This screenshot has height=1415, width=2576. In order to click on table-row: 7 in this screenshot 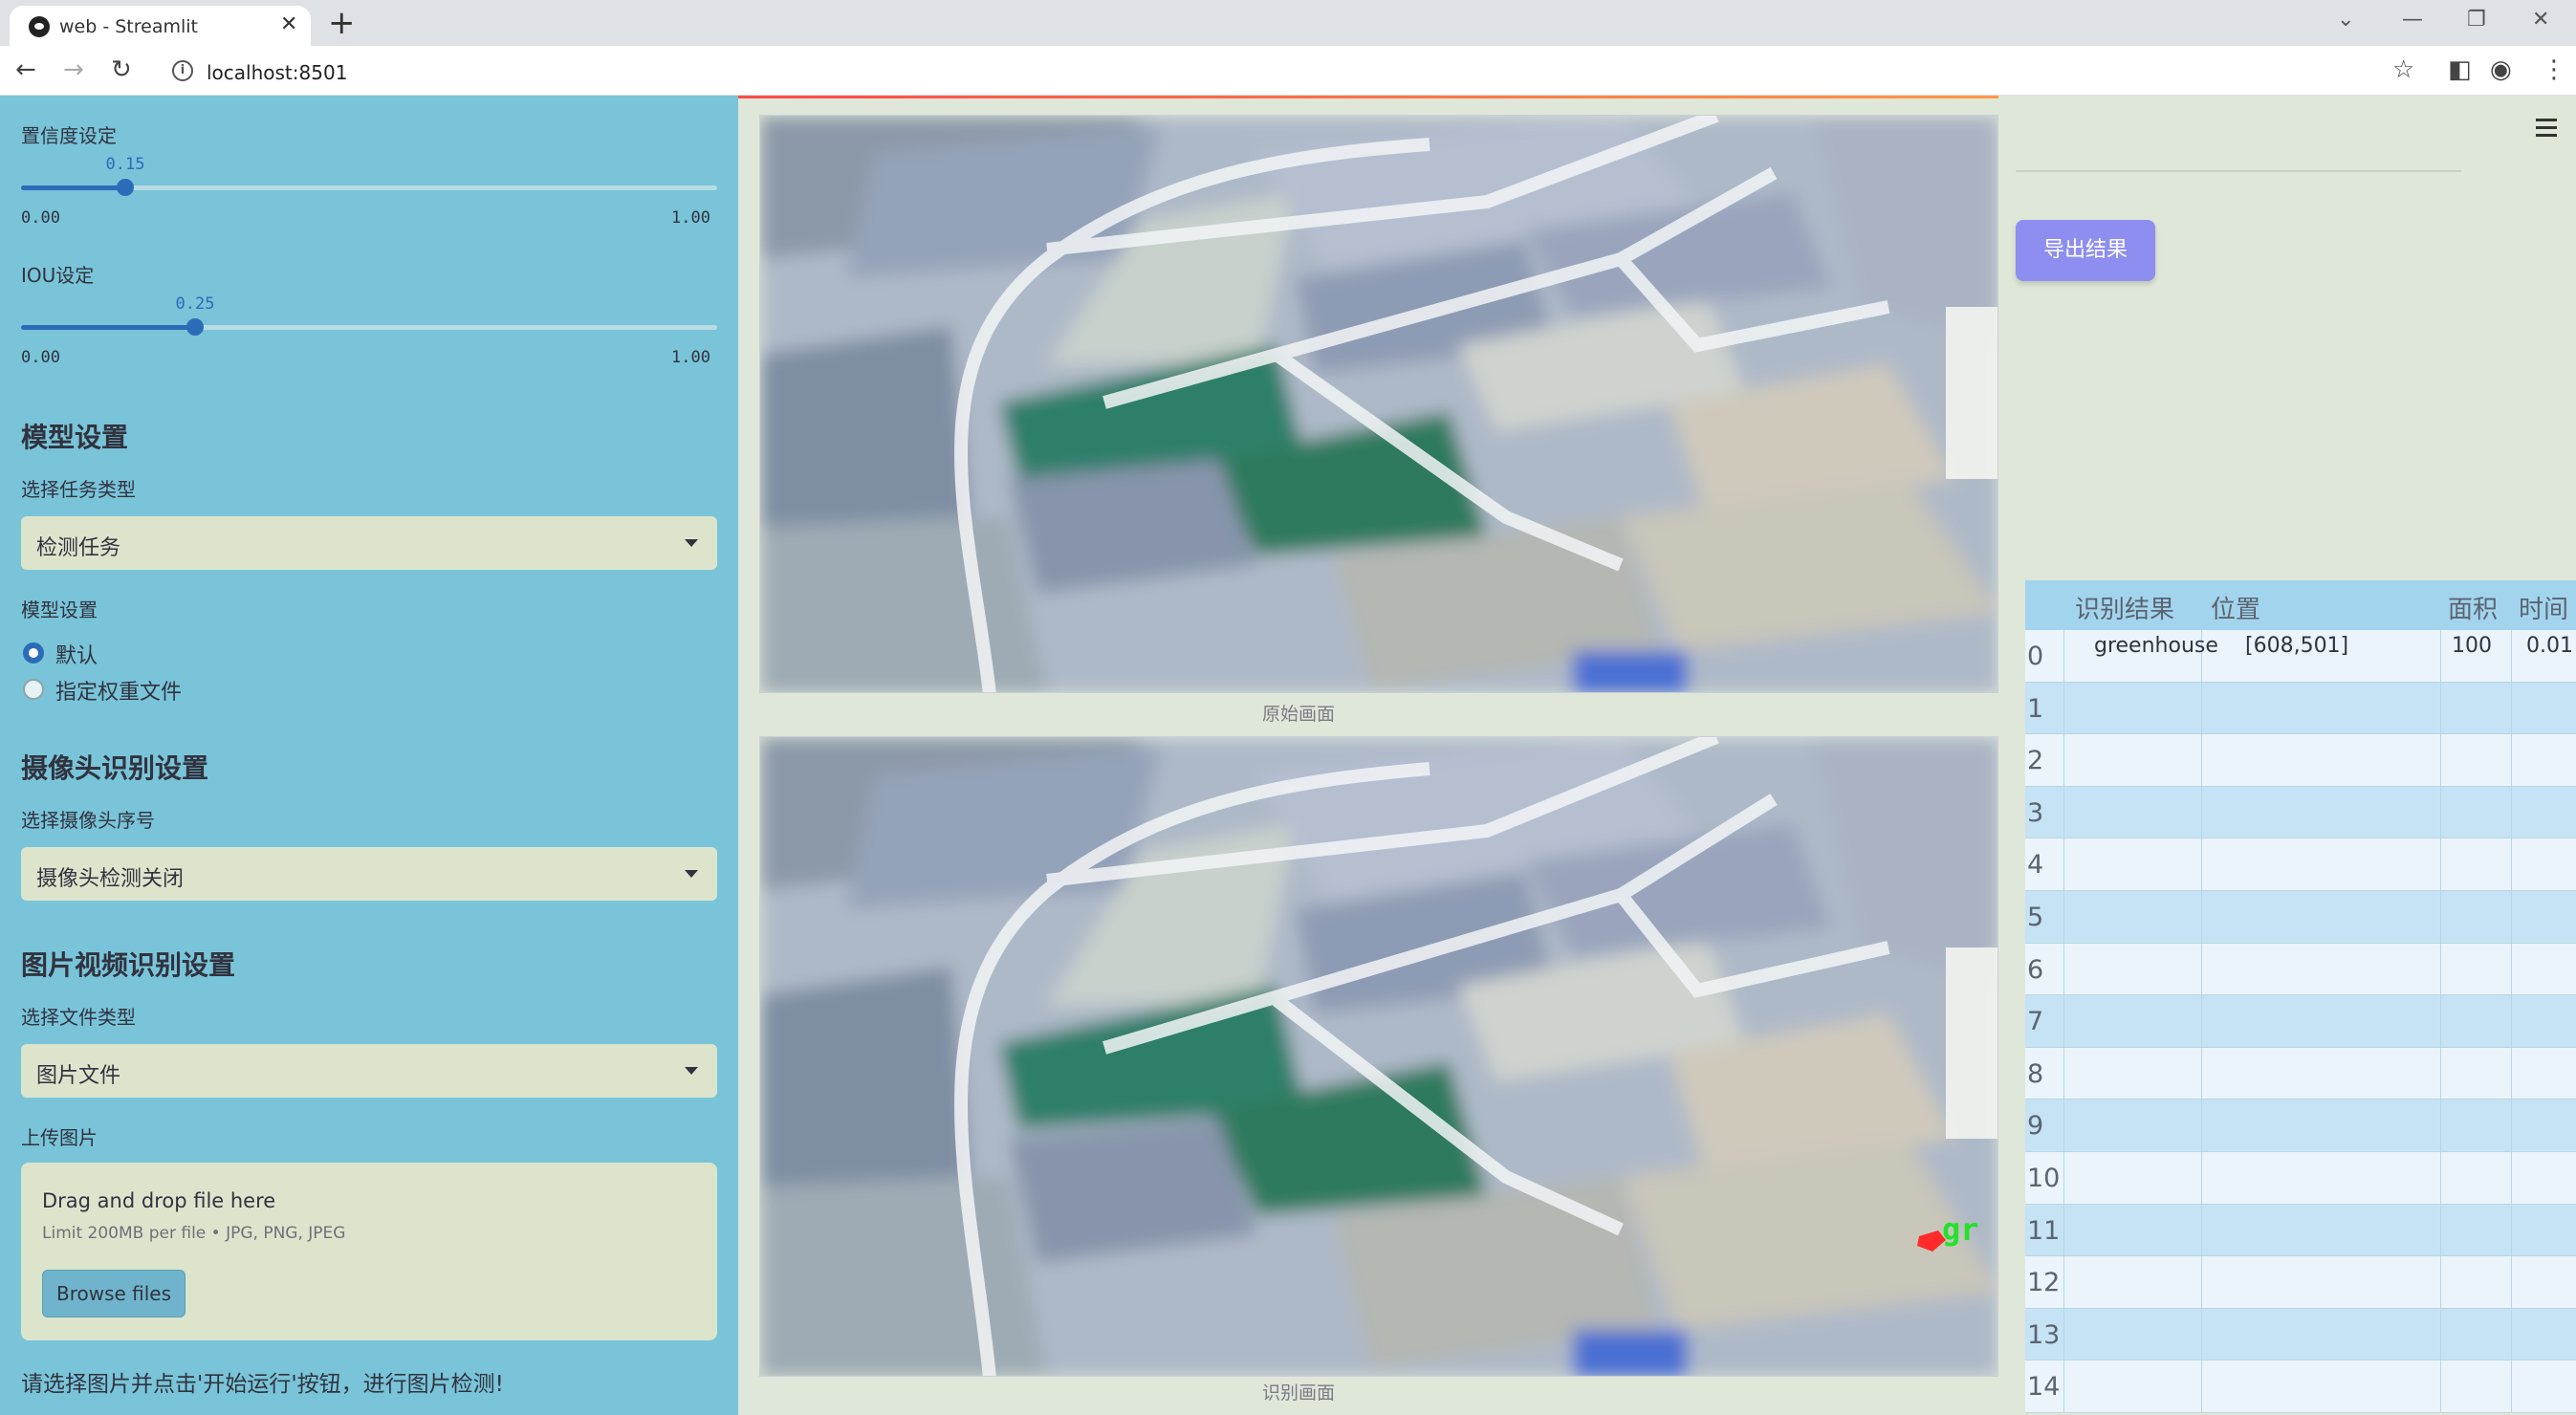, I will do `click(2300, 1022)`.